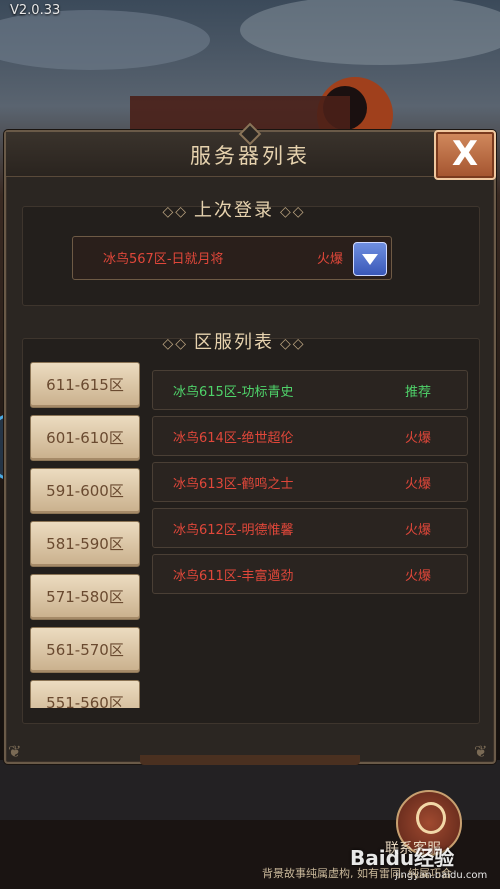  What do you see at coordinates (232, 258) in the screenshot?
I see `last-login-selector: 冰鸟567区-日就月将 火爆` at bounding box center [232, 258].